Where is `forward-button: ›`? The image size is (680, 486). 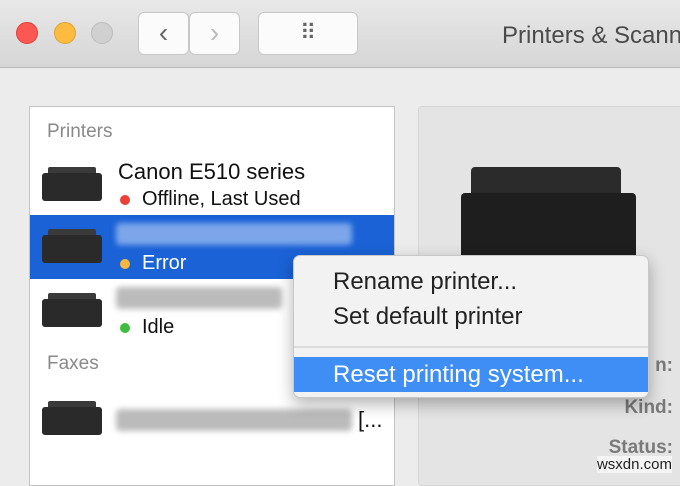
forward-button: › is located at coordinates (214, 33).